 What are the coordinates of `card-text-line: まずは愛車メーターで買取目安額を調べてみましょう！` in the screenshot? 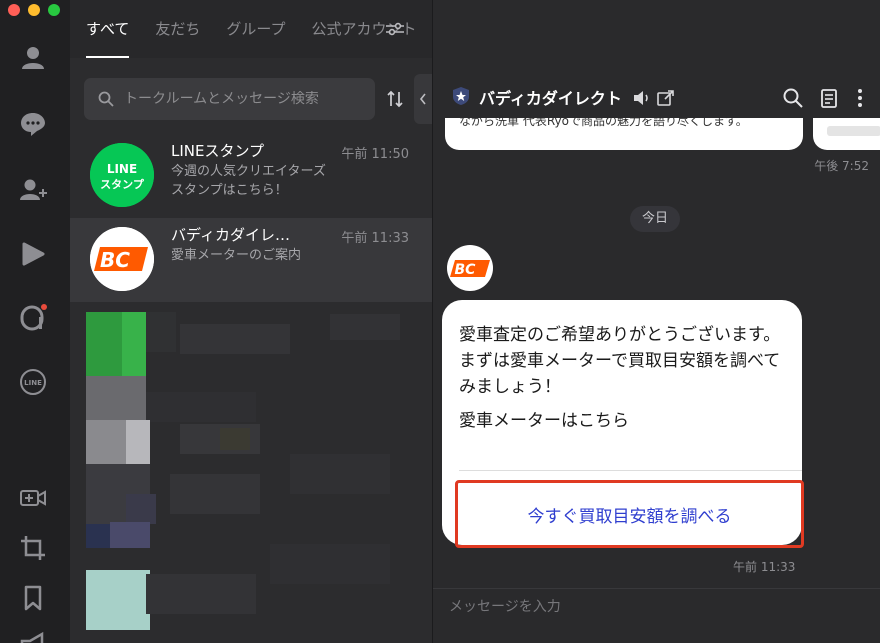 It's located at (620, 374).